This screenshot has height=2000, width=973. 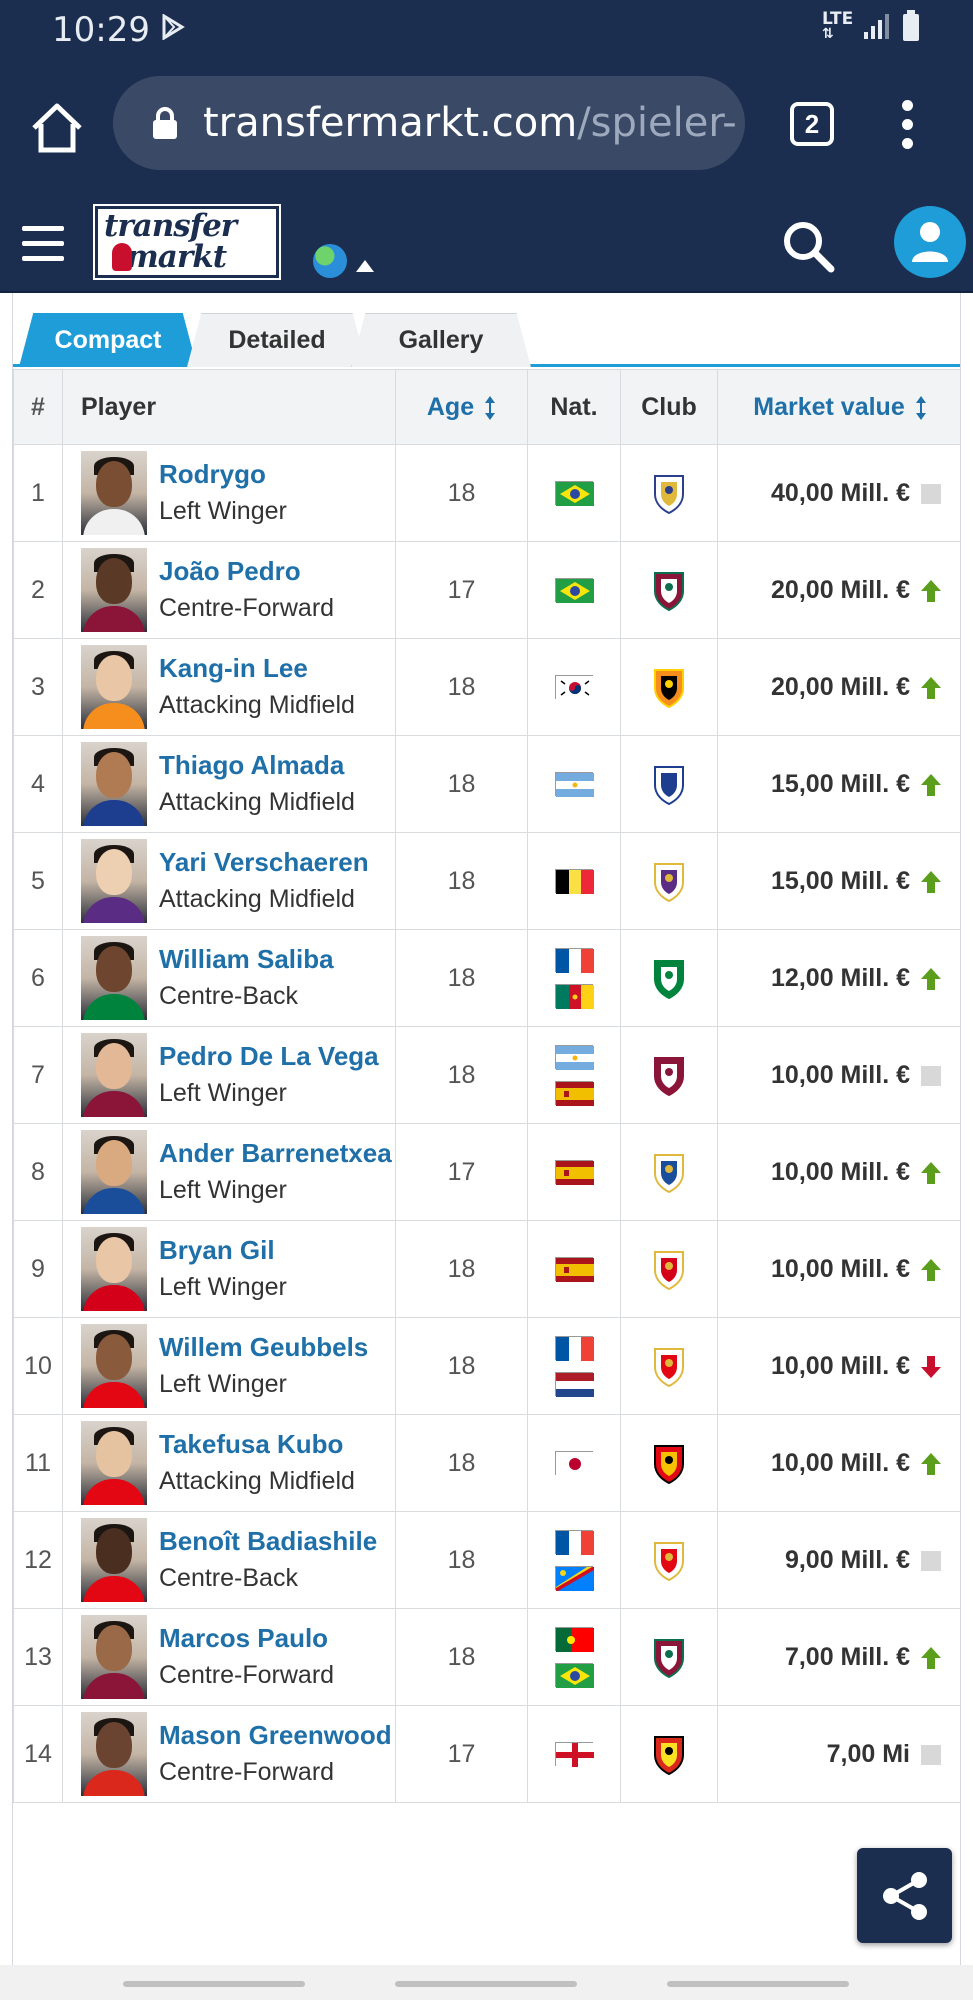 What do you see at coordinates (223, 1250) in the screenshot?
I see `player-name-link: Bryan Gil` at bounding box center [223, 1250].